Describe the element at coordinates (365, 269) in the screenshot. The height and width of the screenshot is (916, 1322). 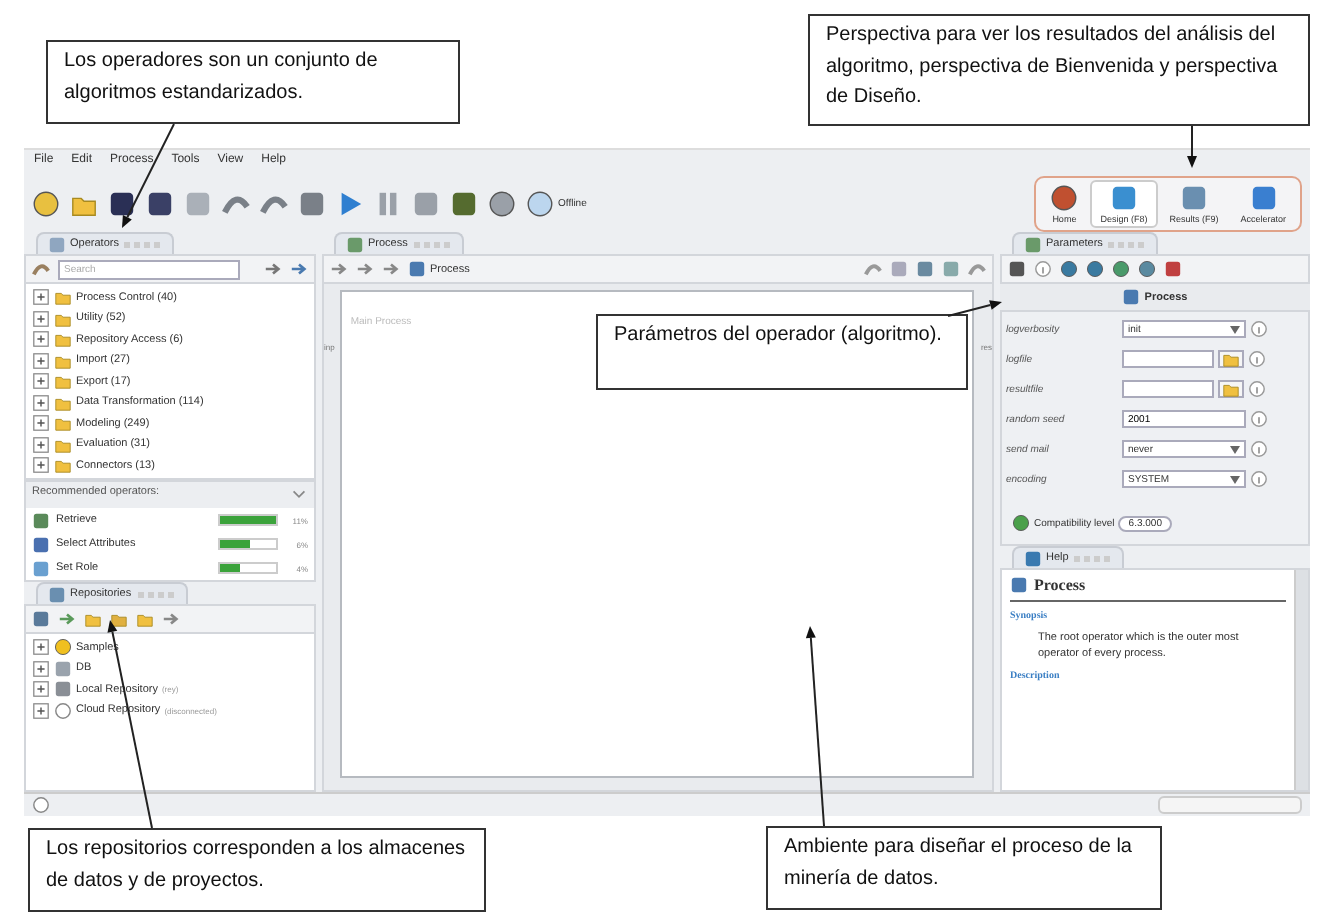
I see `forward-icon` at that location.